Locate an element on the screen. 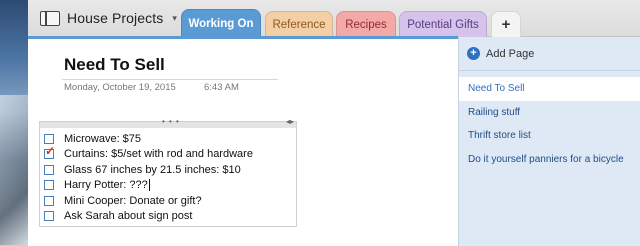  page-item-railing-stuff: Railing stuff is located at coordinates (549, 113).